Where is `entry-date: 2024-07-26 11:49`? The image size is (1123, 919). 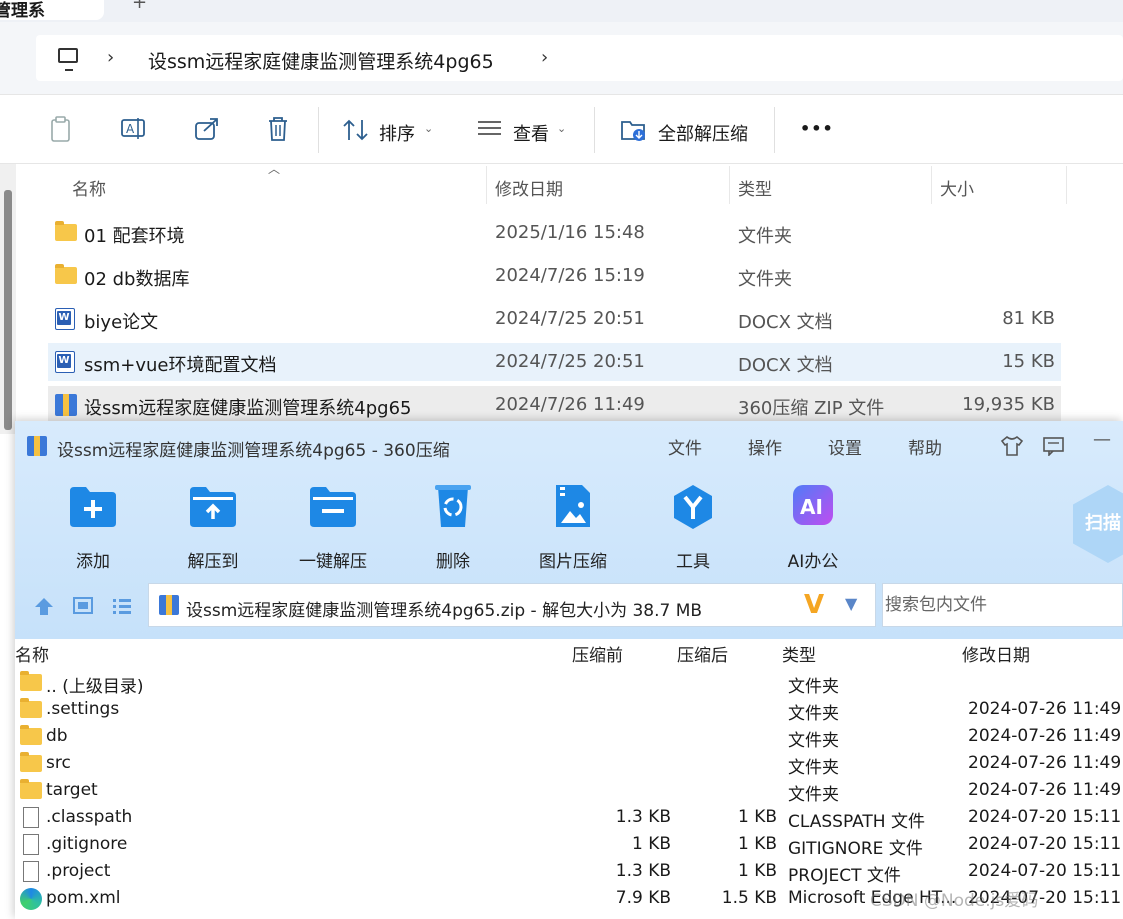
entry-date: 2024-07-26 11:49 is located at coordinates (1045, 790).